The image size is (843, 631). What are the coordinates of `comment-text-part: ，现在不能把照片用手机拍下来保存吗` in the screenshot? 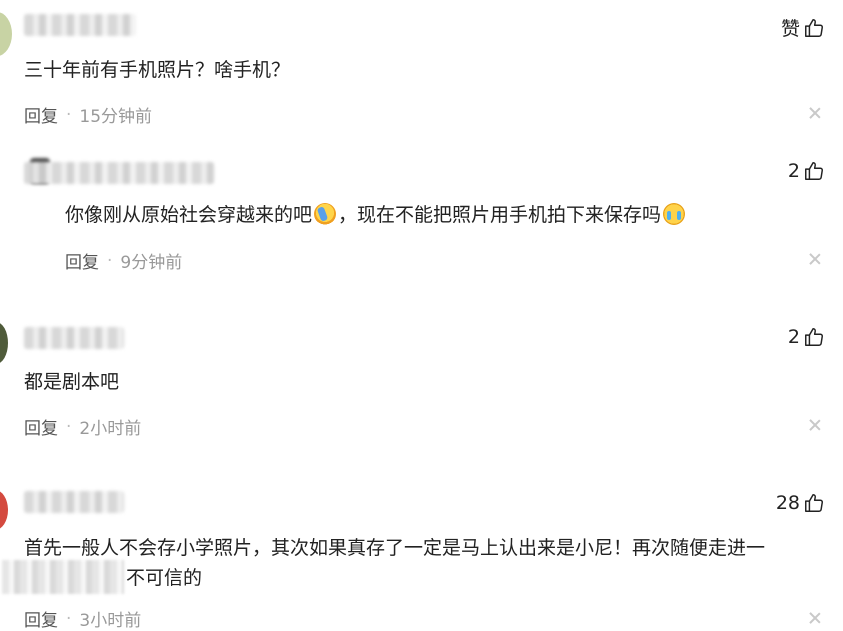 It's located at (500, 215).